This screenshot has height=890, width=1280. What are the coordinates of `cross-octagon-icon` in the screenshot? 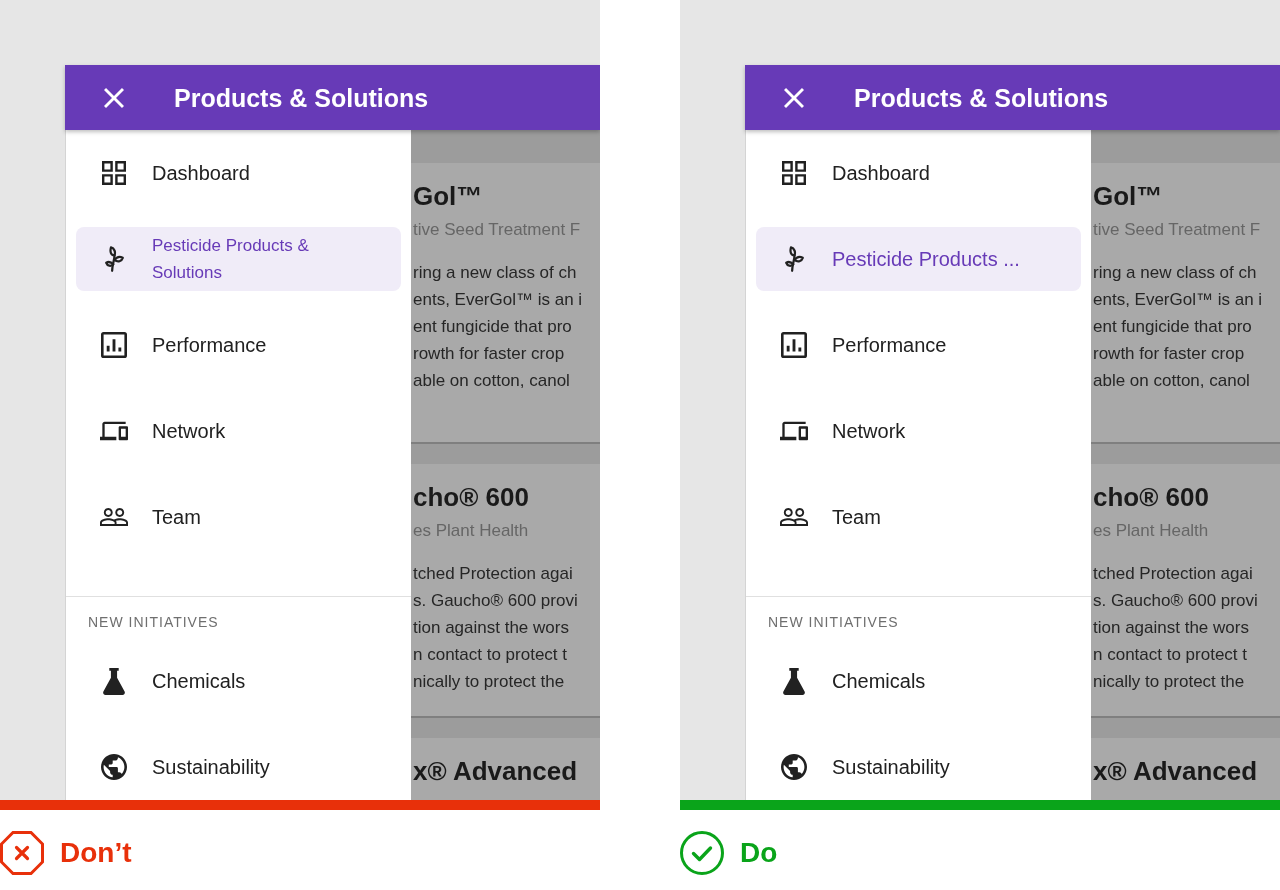 It's located at (22, 853).